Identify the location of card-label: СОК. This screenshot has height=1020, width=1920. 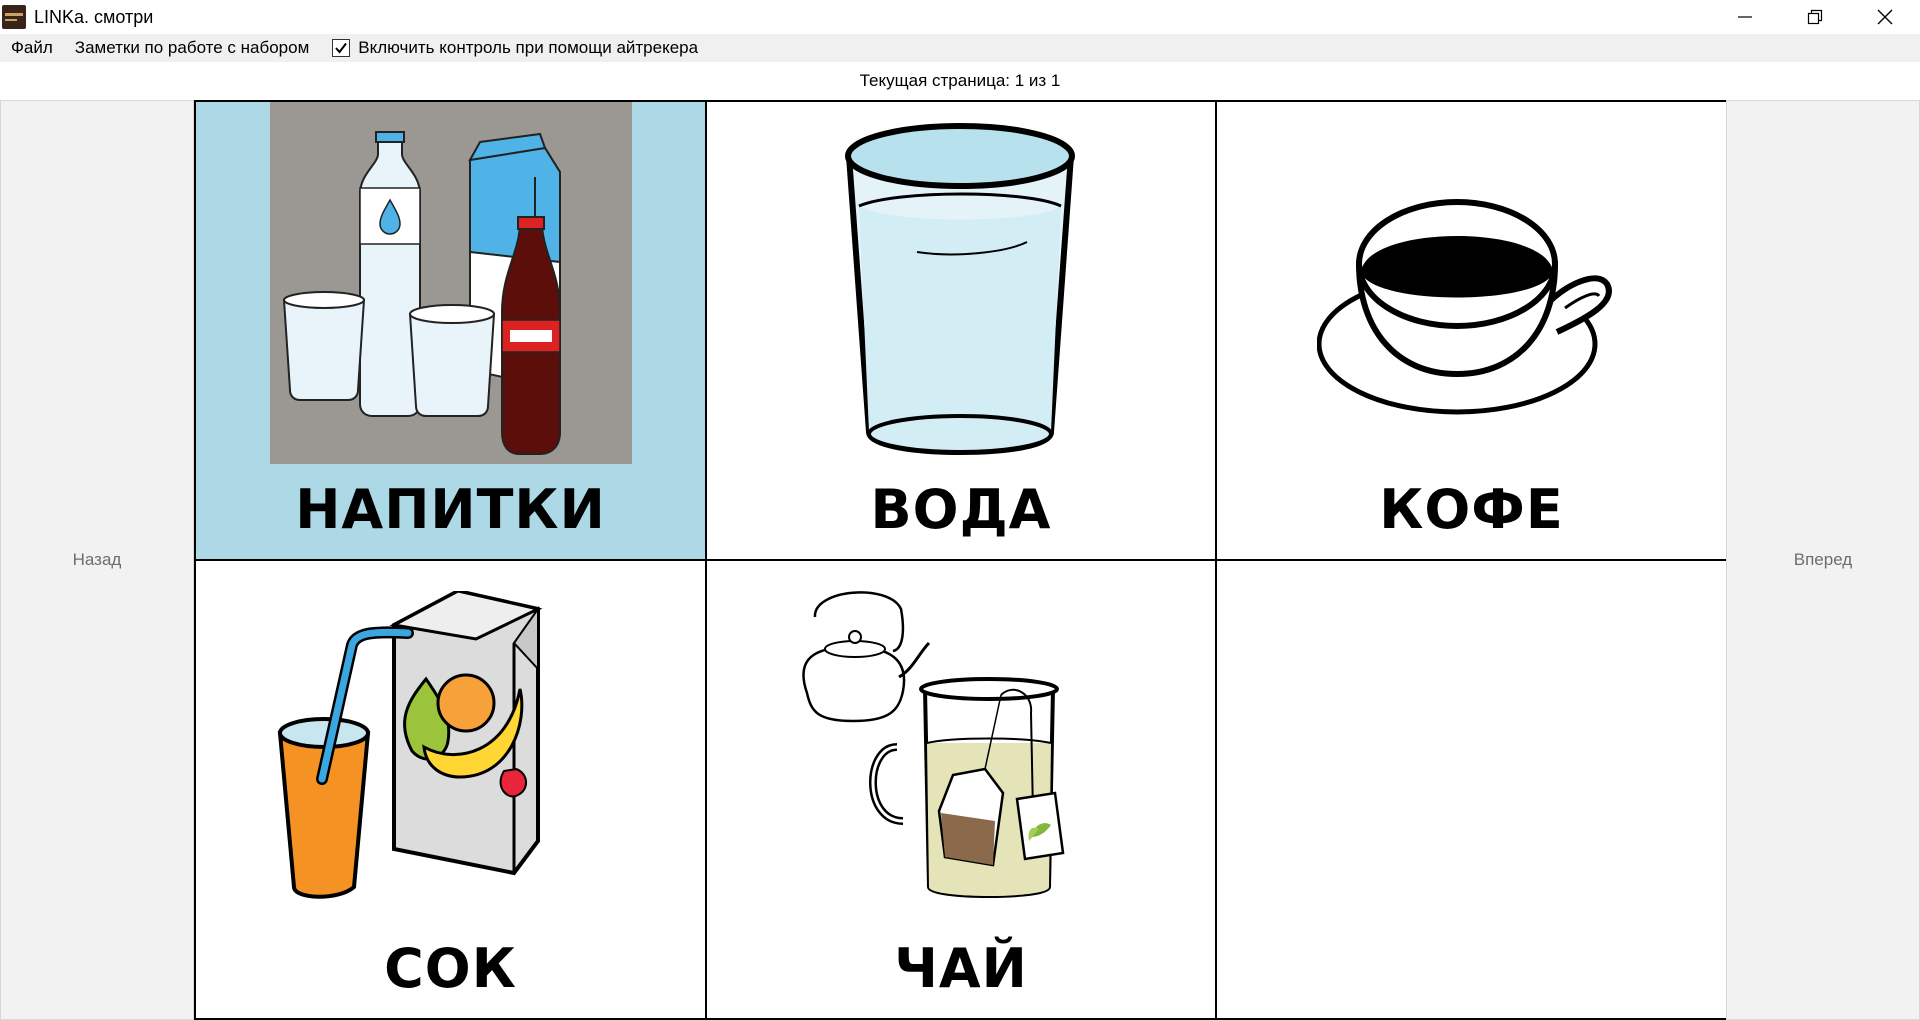
(450, 968).